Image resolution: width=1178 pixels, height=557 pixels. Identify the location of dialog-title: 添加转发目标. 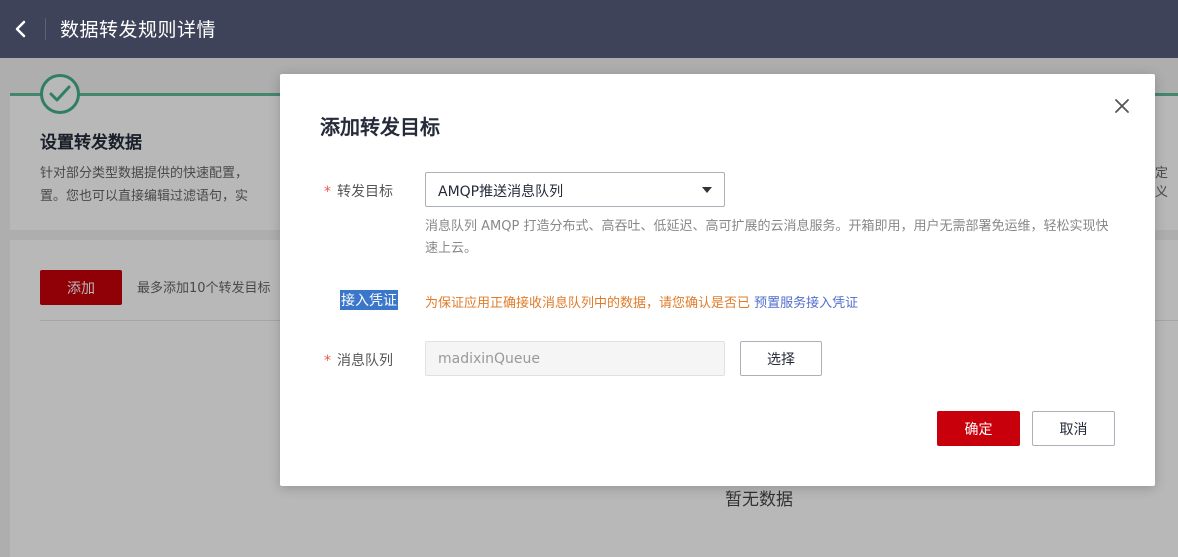
(380, 127).